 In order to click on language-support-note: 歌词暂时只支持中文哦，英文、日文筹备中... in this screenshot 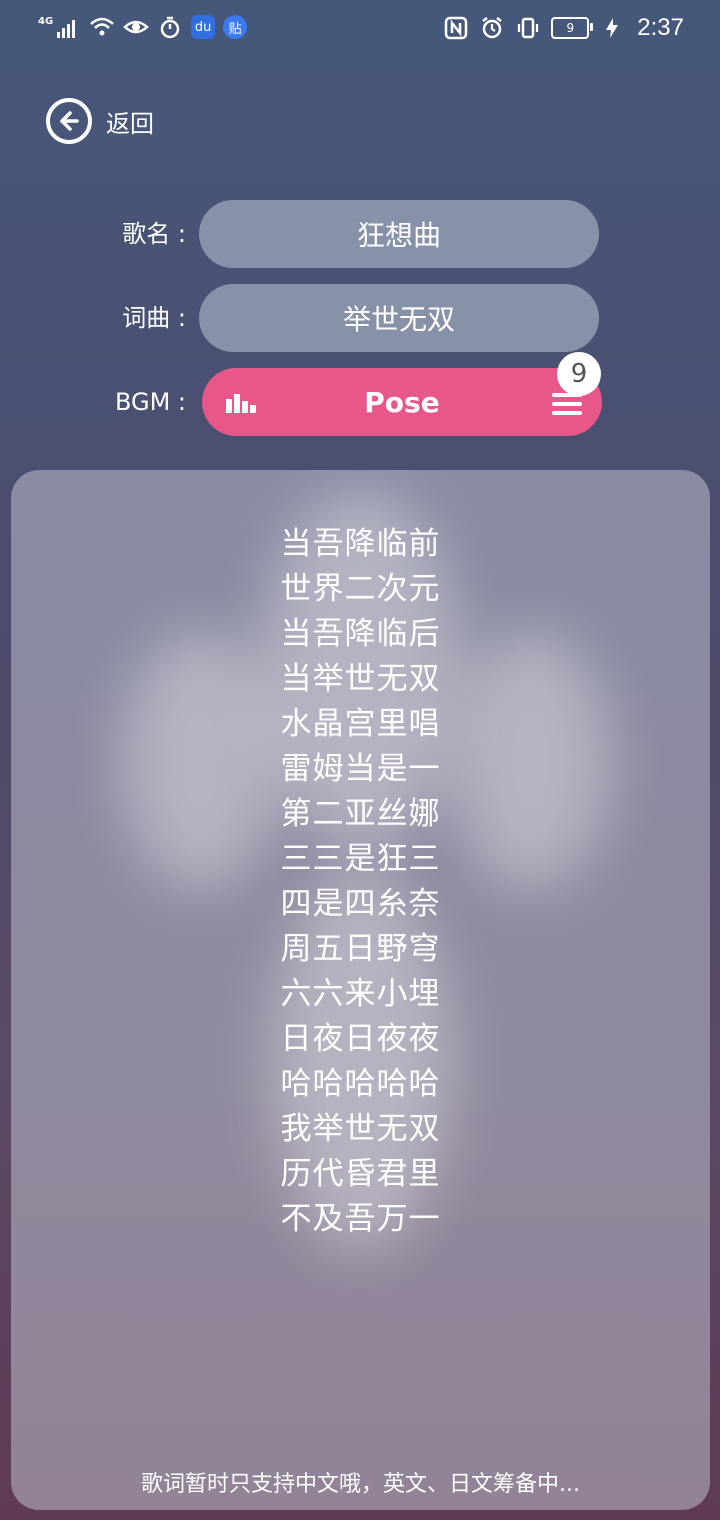, I will do `click(360, 1484)`.